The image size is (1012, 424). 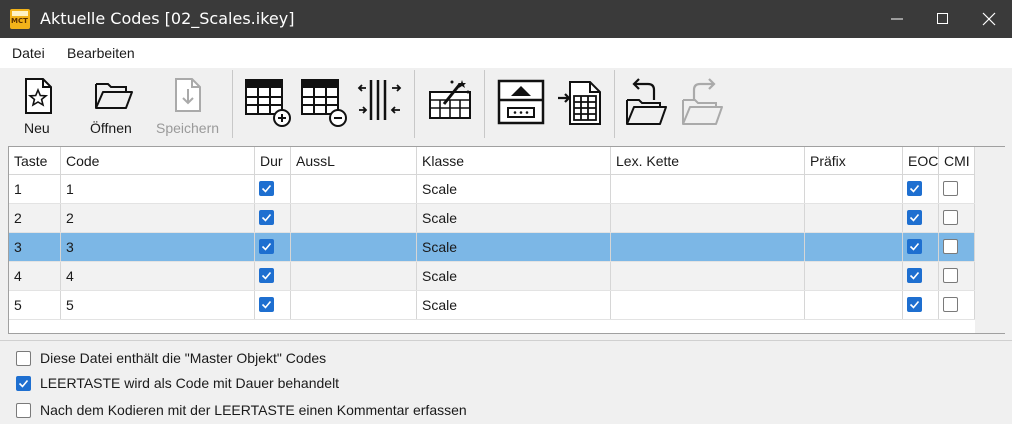 What do you see at coordinates (114, 105) in the screenshot?
I see `open-button: Öffnen` at bounding box center [114, 105].